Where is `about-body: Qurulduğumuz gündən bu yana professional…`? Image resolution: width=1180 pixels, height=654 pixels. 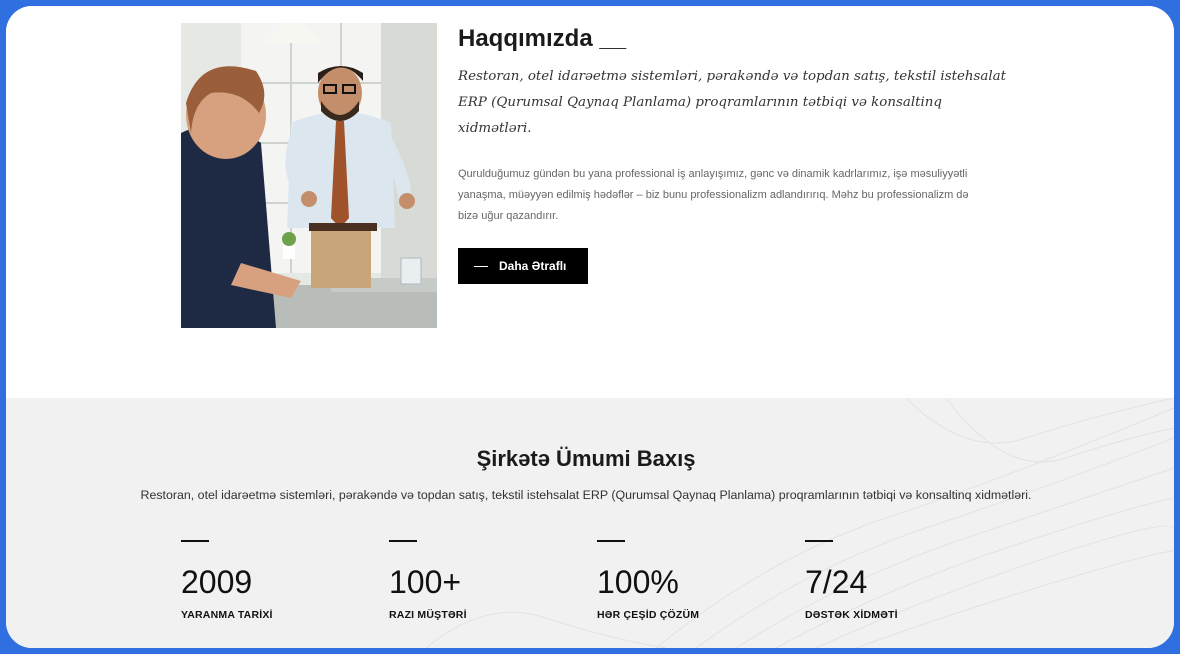
about-body: Qurulduğumuz gündən bu yana professional… is located at coordinates (713, 195).